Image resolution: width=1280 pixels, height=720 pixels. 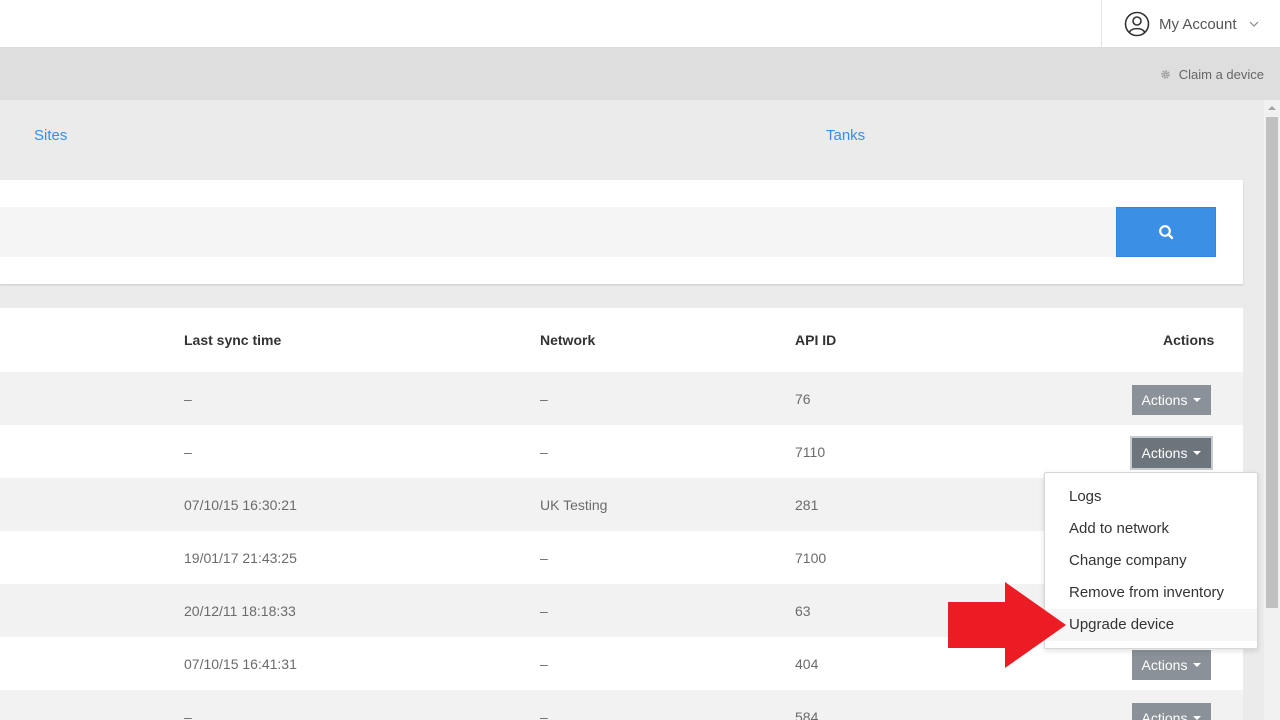 I want to click on gear-icon, so click(x=1165, y=74).